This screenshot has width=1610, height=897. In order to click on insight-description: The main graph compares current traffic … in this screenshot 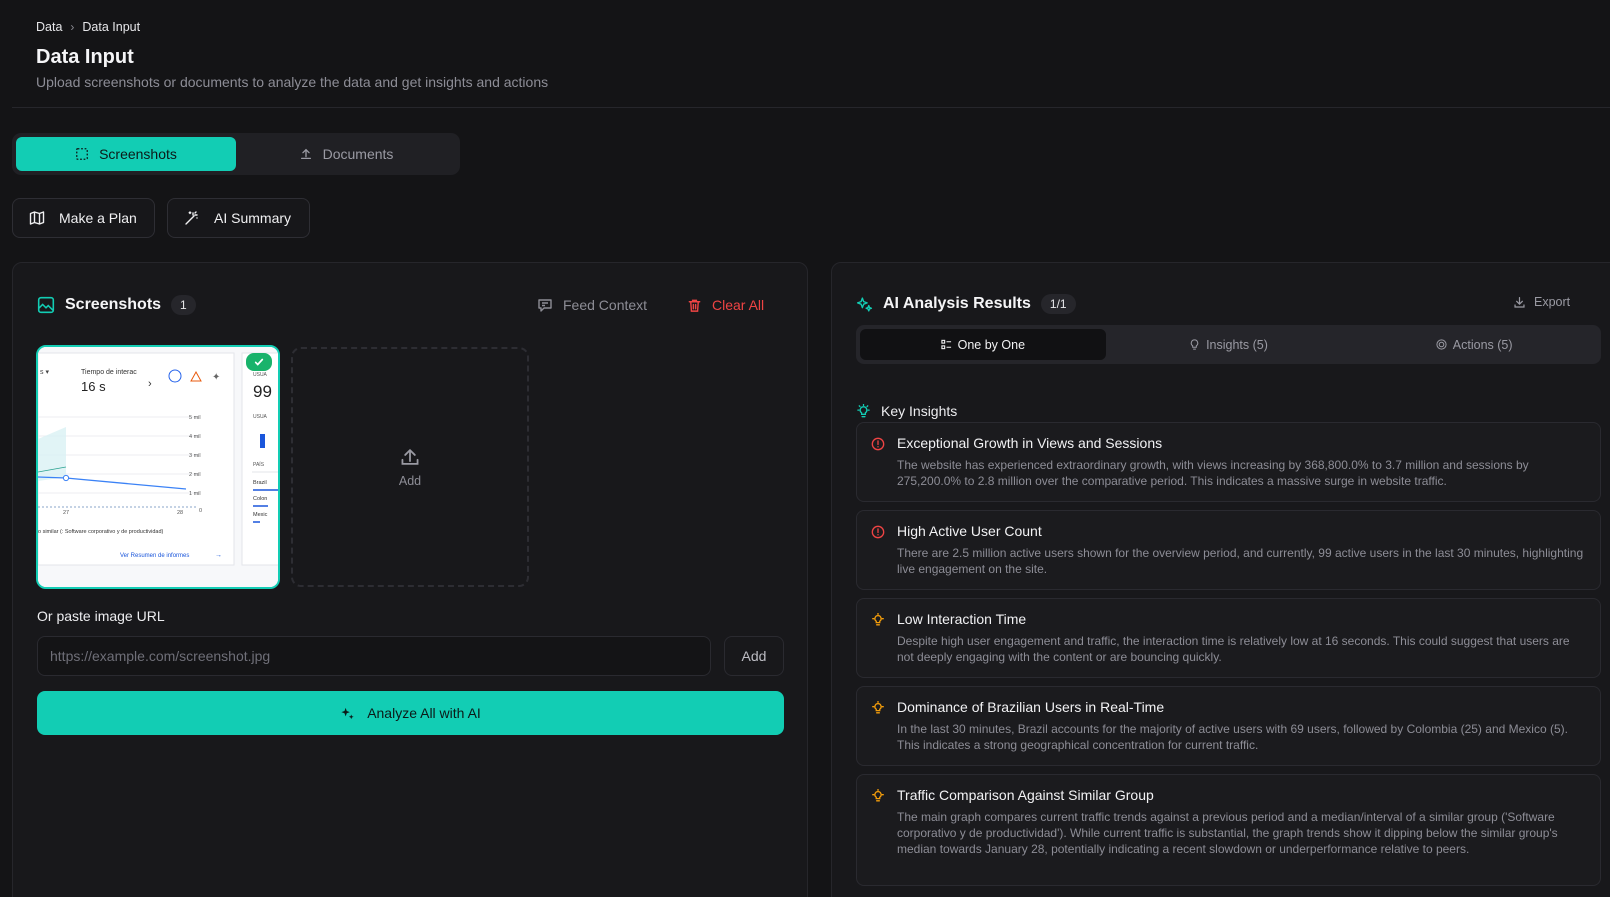, I will do `click(1227, 833)`.